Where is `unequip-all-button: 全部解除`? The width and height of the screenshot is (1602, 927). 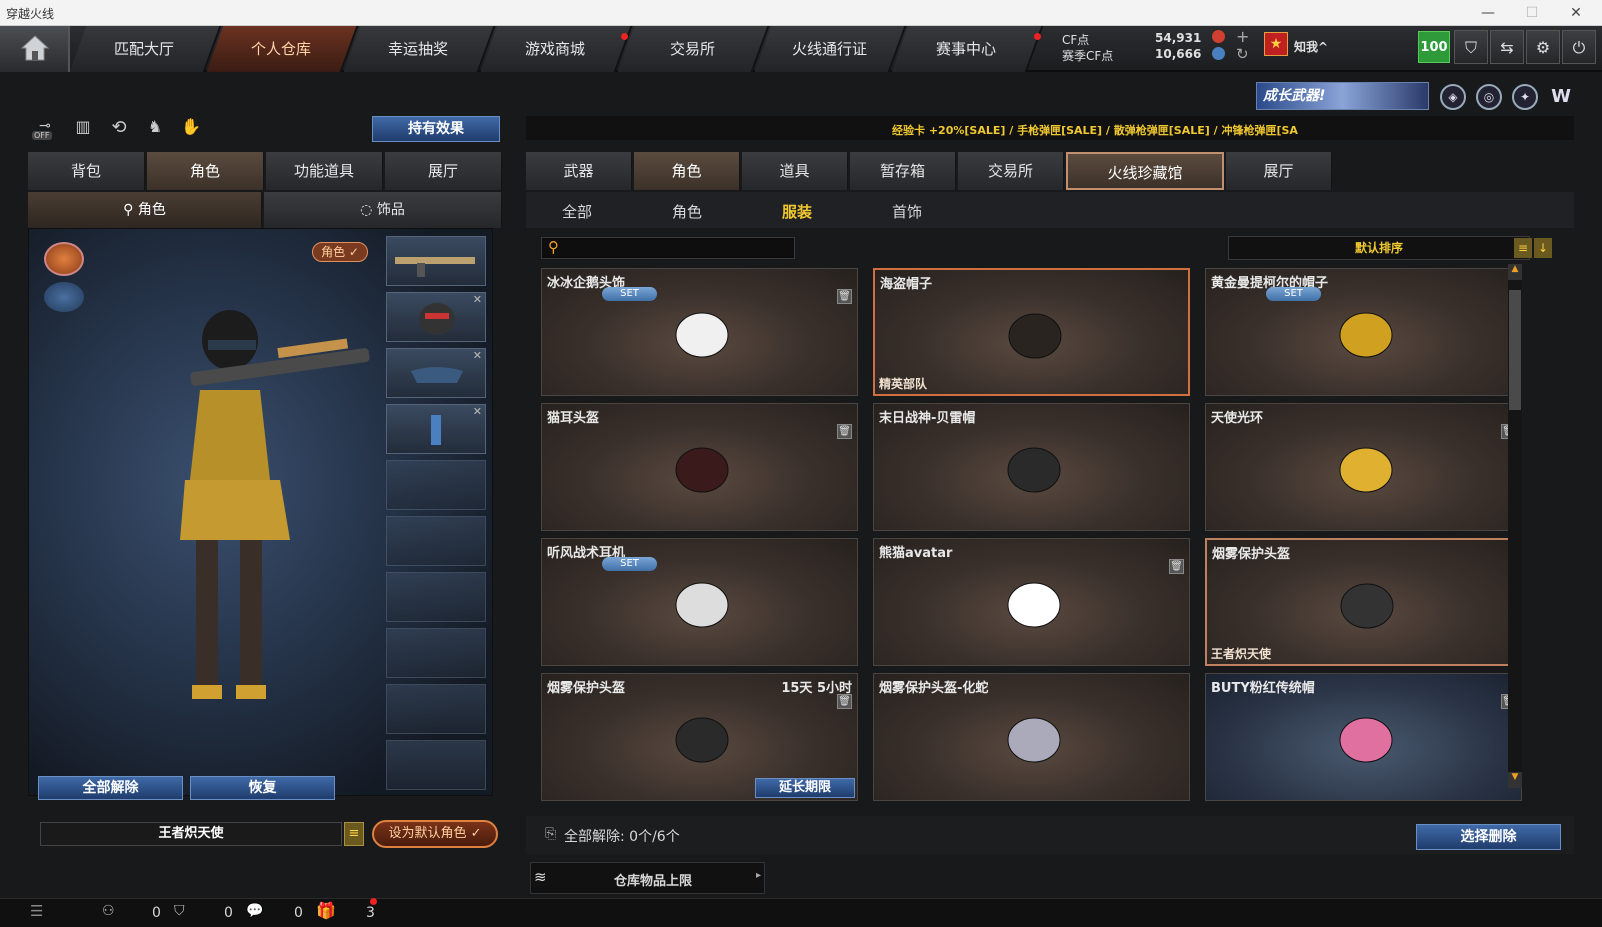 unequip-all-button: 全部解除 is located at coordinates (110, 788).